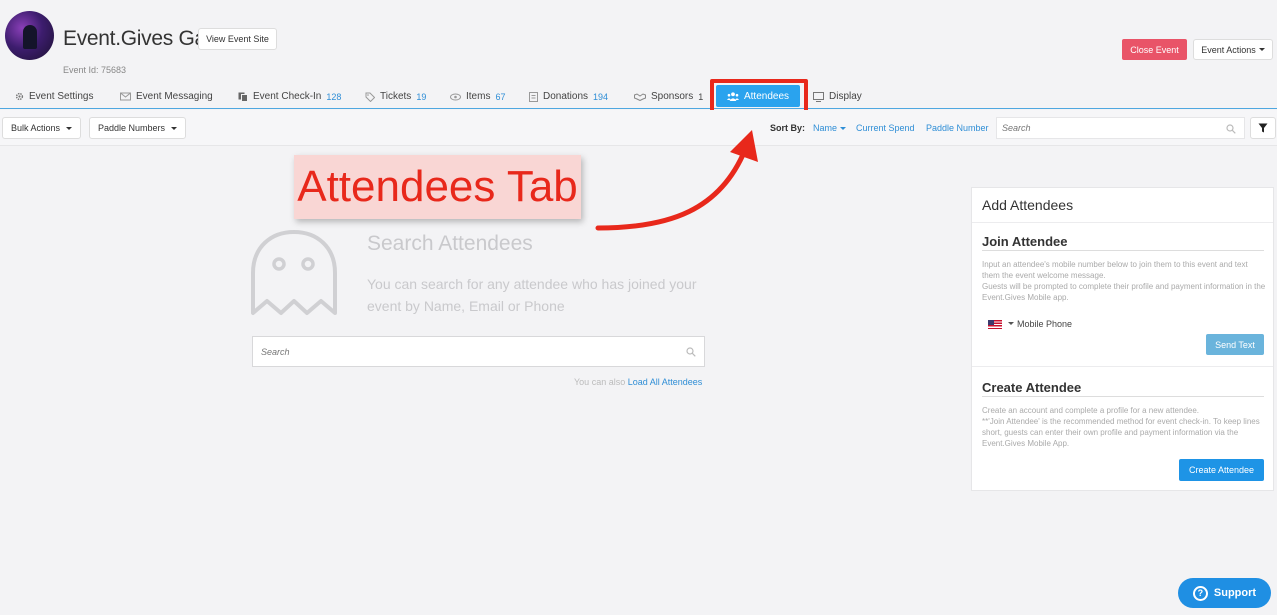 The image size is (1277, 615). What do you see at coordinates (957, 128) in the screenshot?
I see `sort-paddle-number-link: Paddle Number` at bounding box center [957, 128].